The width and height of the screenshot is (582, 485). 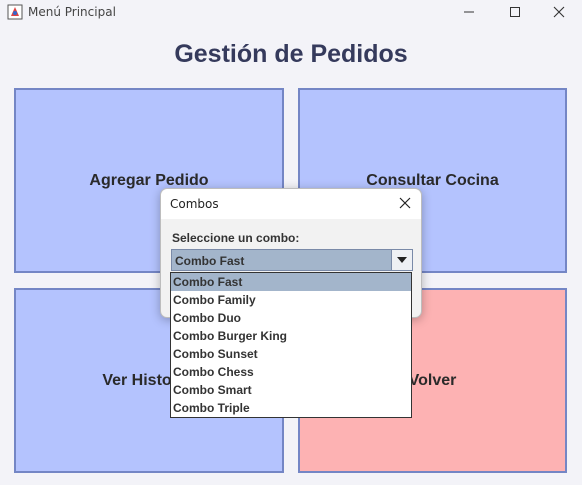 I want to click on combo-option: Combo Duo, so click(x=291, y=318).